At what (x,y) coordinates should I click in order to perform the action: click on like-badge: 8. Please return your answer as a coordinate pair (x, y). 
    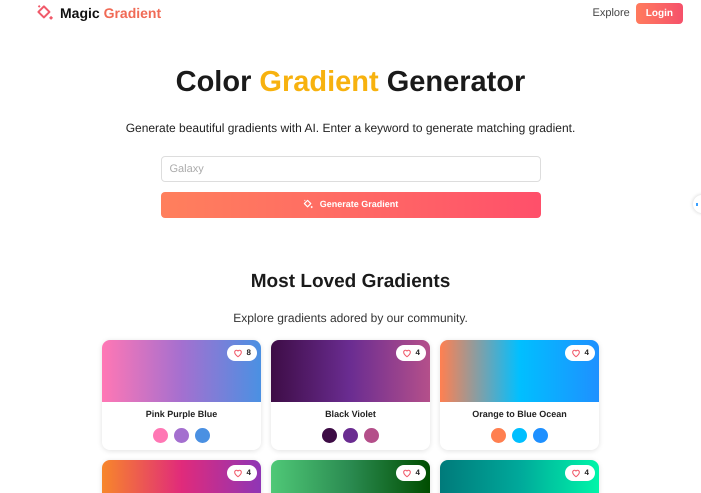
    Looking at the image, I should click on (241, 353).